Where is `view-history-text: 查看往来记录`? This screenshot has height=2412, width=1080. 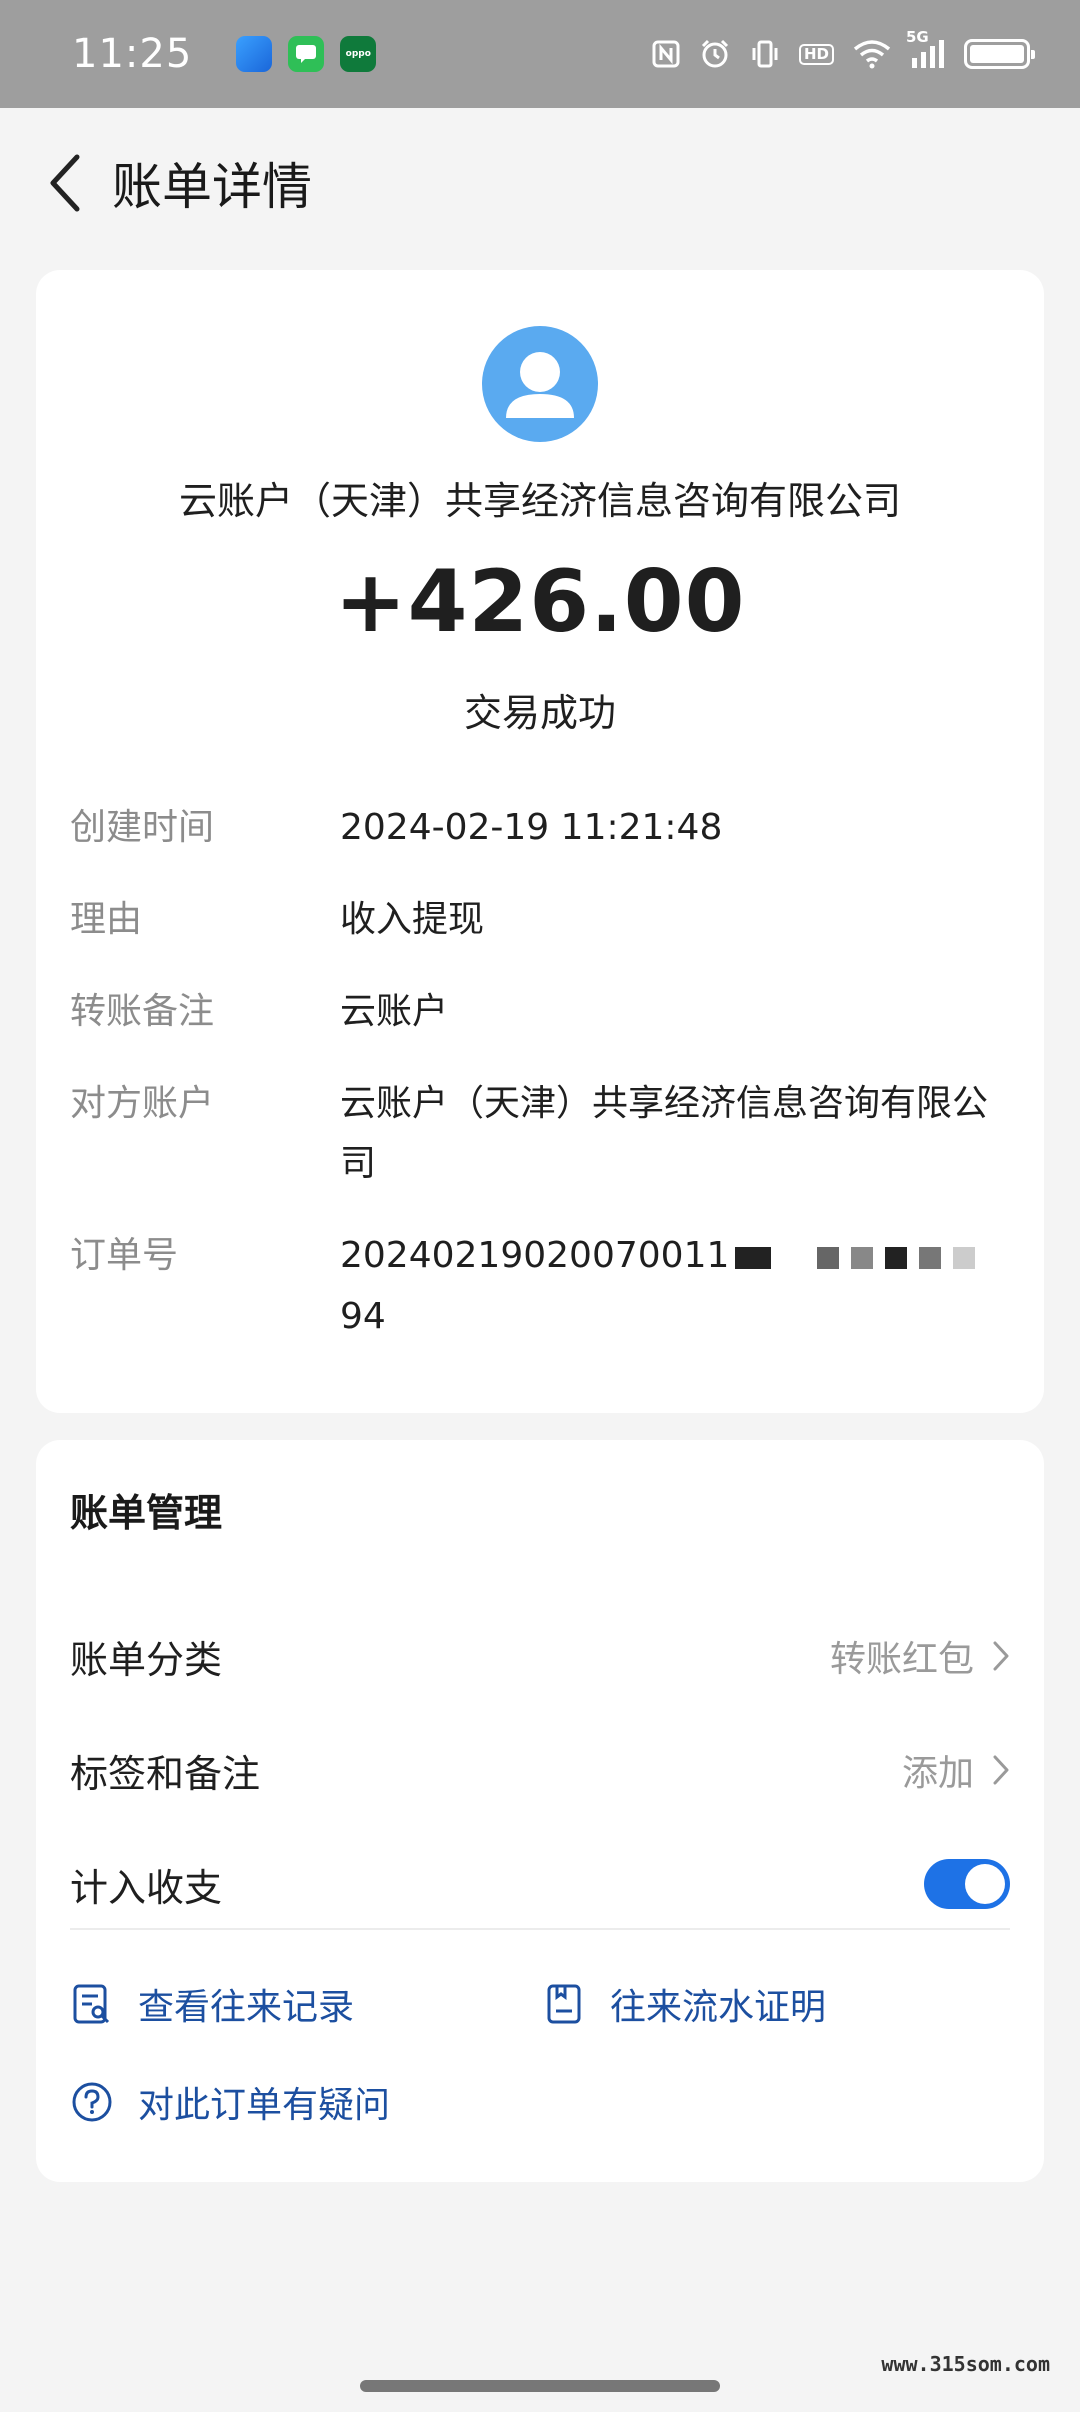 view-history-text: 查看往来记录 is located at coordinates (246, 2007).